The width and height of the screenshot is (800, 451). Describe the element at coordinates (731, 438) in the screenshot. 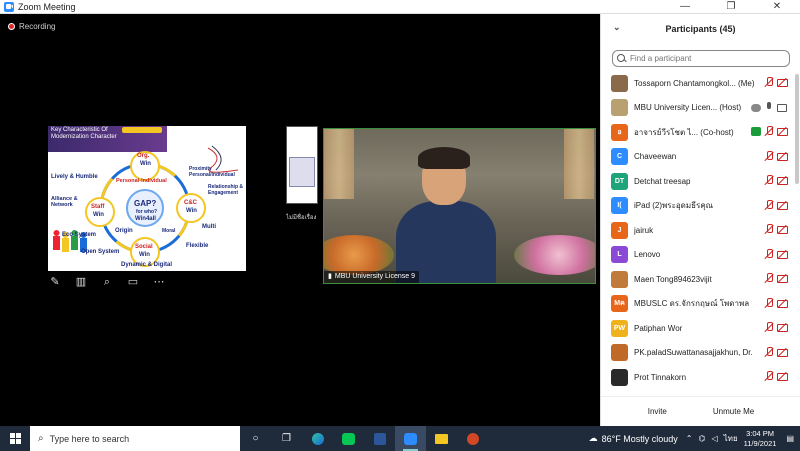

I see `language-indicator: ไทย` at that location.